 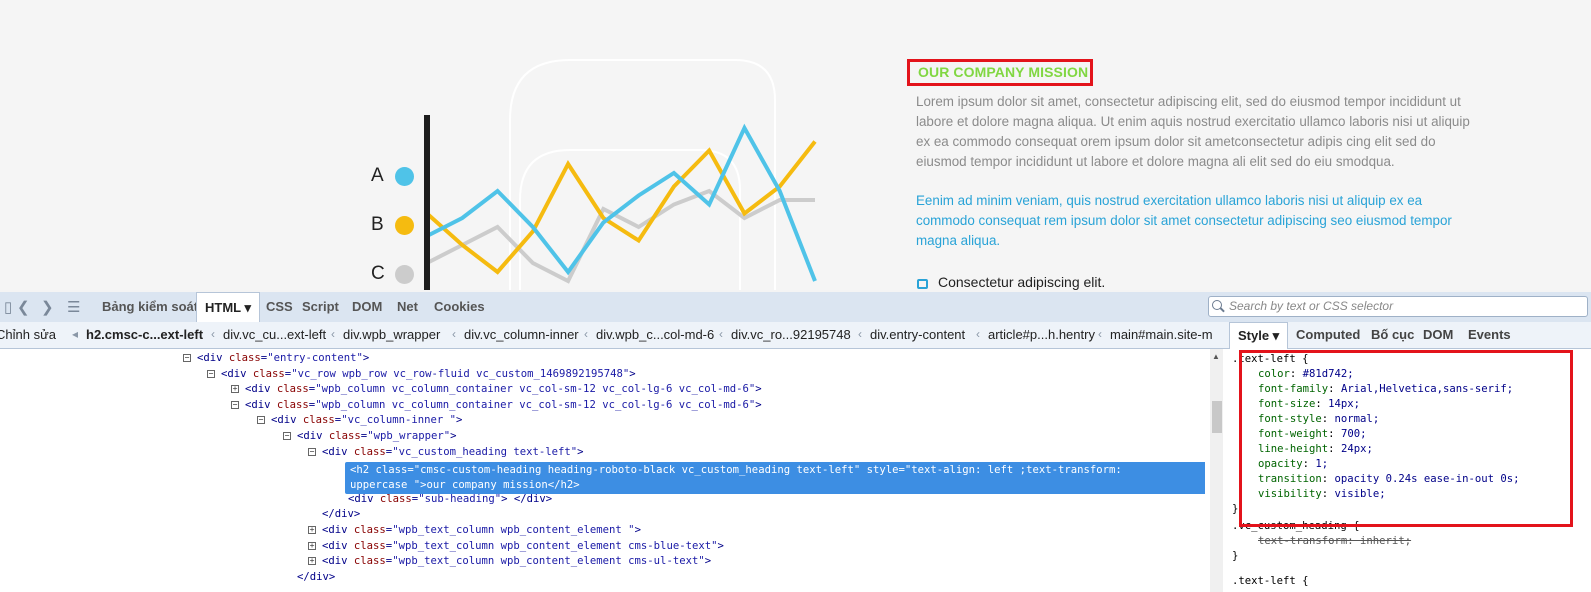 What do you see at coordinates (1217, 417) in the screenshot?
I see `scroll-thumb` at bounding box center [1217, 417].